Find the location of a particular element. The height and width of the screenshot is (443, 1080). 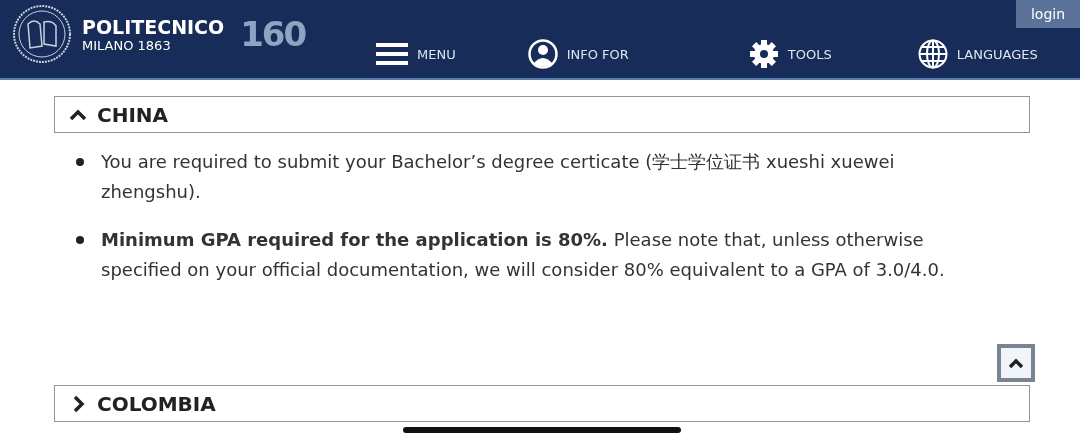

logo-subtitle: MILANO 1863 is located at coordinates (127, 45).